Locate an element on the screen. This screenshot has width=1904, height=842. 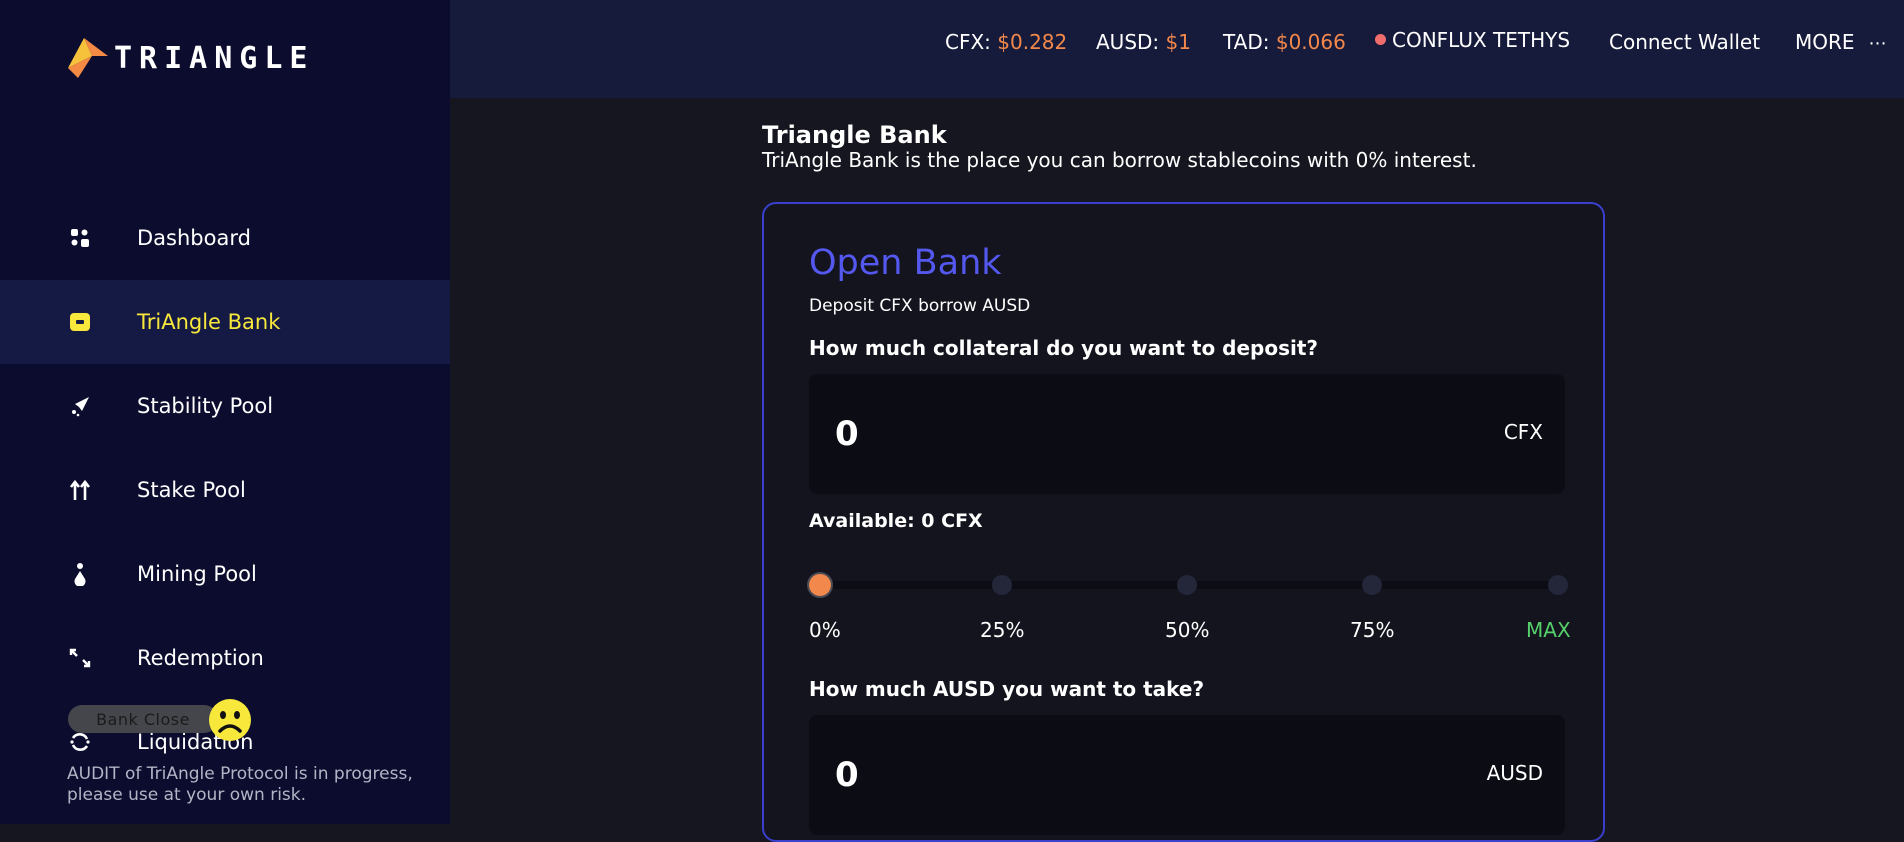
collateral-amount-box: CFX is located at coordinates (1187, 434).